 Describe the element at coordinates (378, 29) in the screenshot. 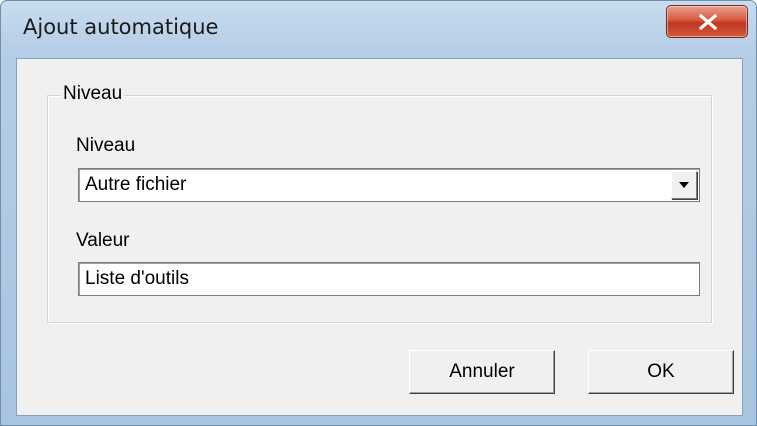

I see `title-bar: Ajout automatique` at that location.